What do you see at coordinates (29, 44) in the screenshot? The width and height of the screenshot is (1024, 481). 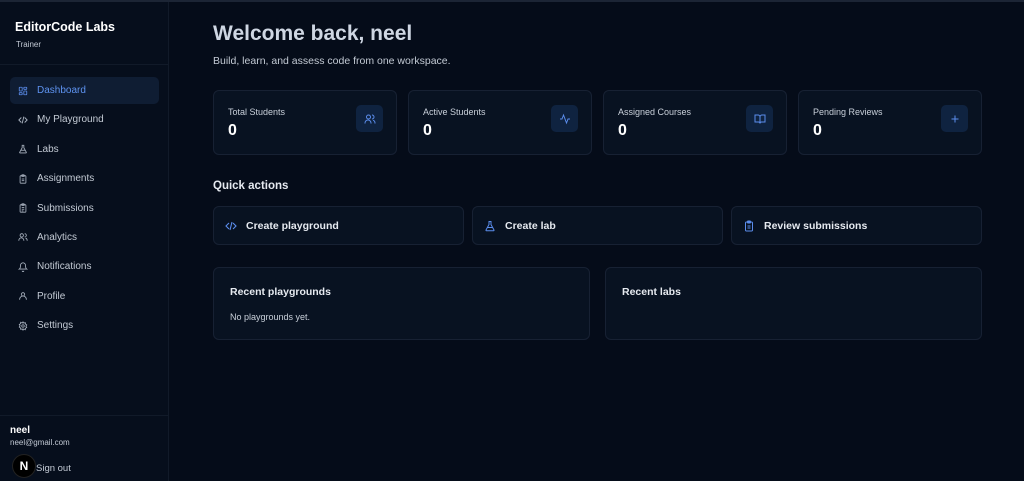 I see `user-role: Trainer` at bounding box center [29, 44].